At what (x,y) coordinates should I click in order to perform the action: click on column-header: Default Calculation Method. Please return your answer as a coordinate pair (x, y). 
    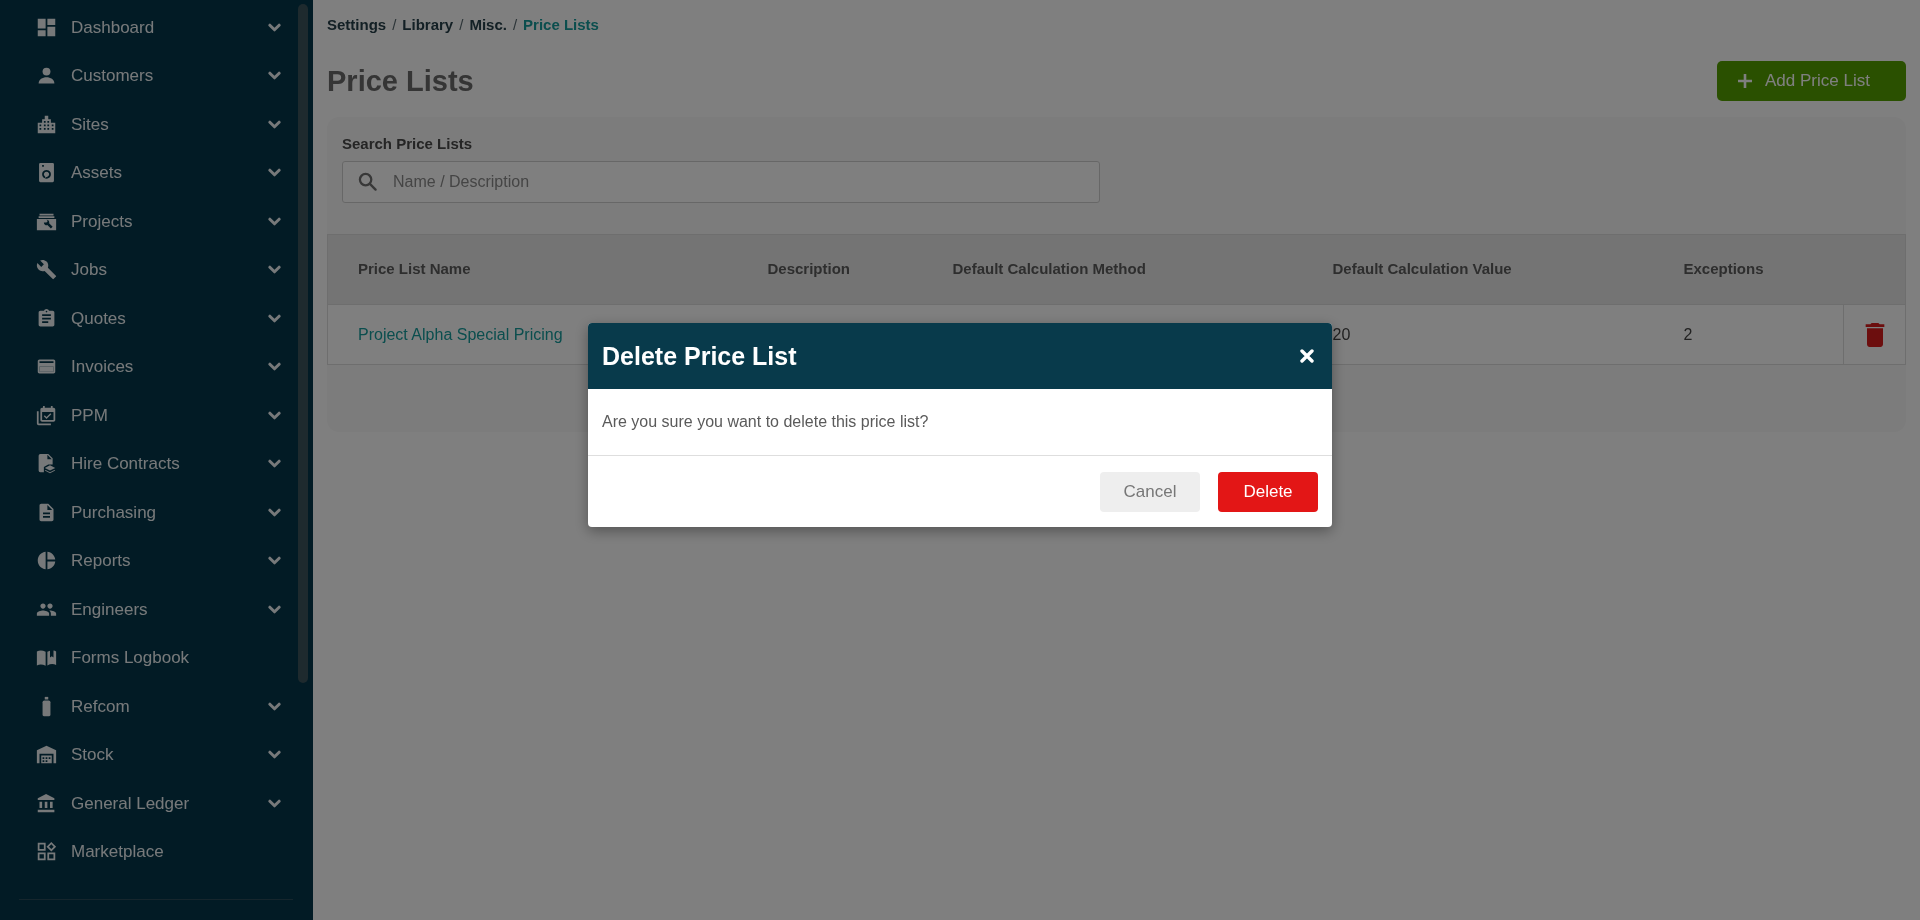
    Looking at the image, I should click on (1112, 269).